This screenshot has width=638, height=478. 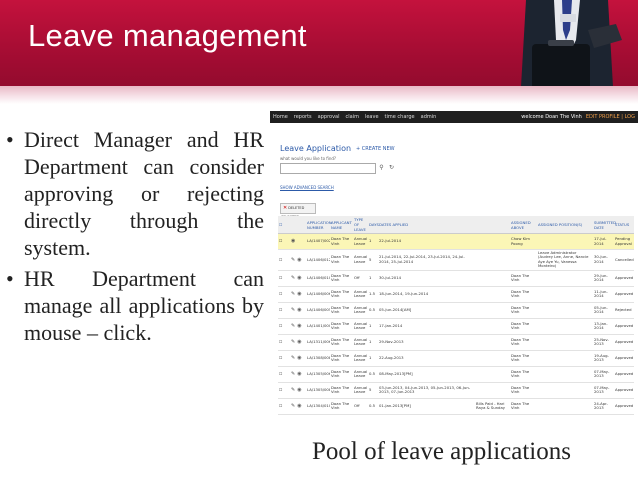 What do you see at coordinates (372, 117) in the screenshot?
I see `nav-item-leave: leave` at bounding box center [372, 117].